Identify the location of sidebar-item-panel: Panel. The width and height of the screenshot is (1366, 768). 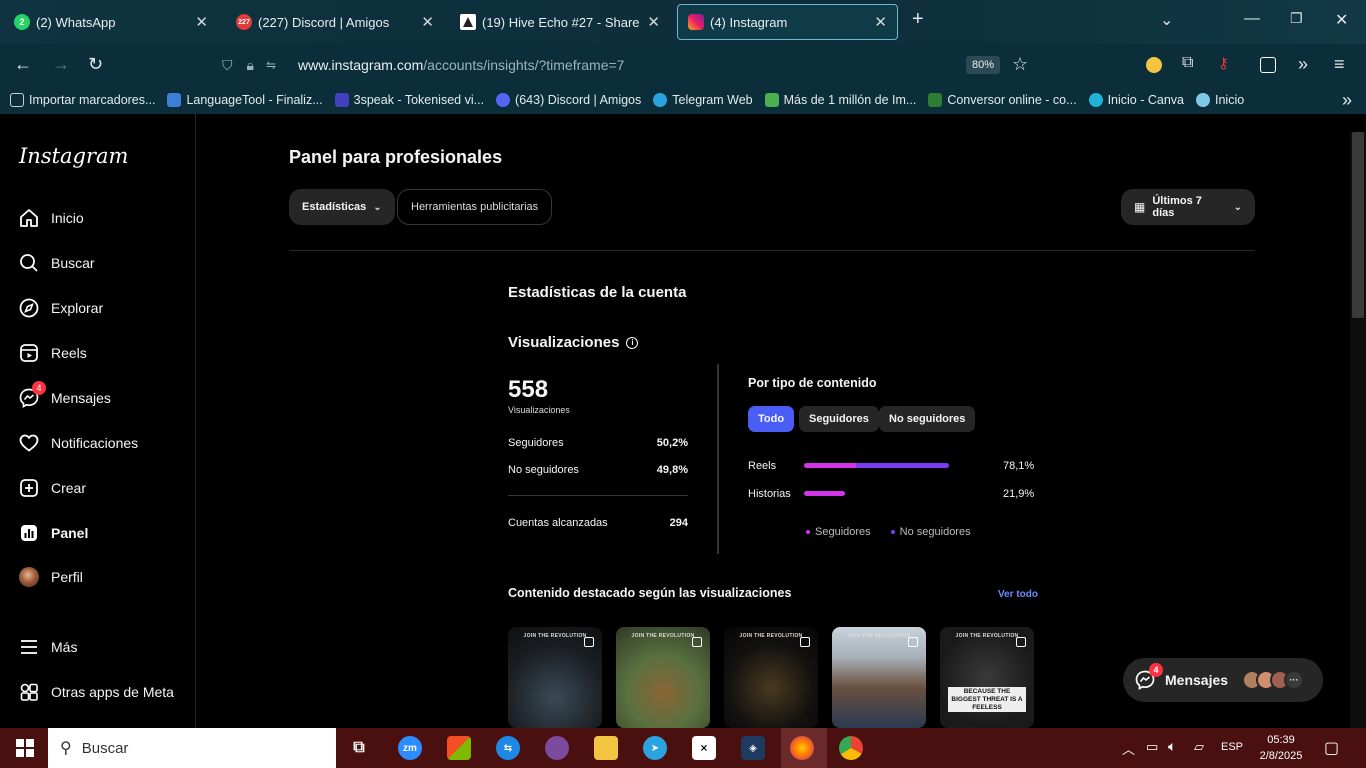
(53, 533).